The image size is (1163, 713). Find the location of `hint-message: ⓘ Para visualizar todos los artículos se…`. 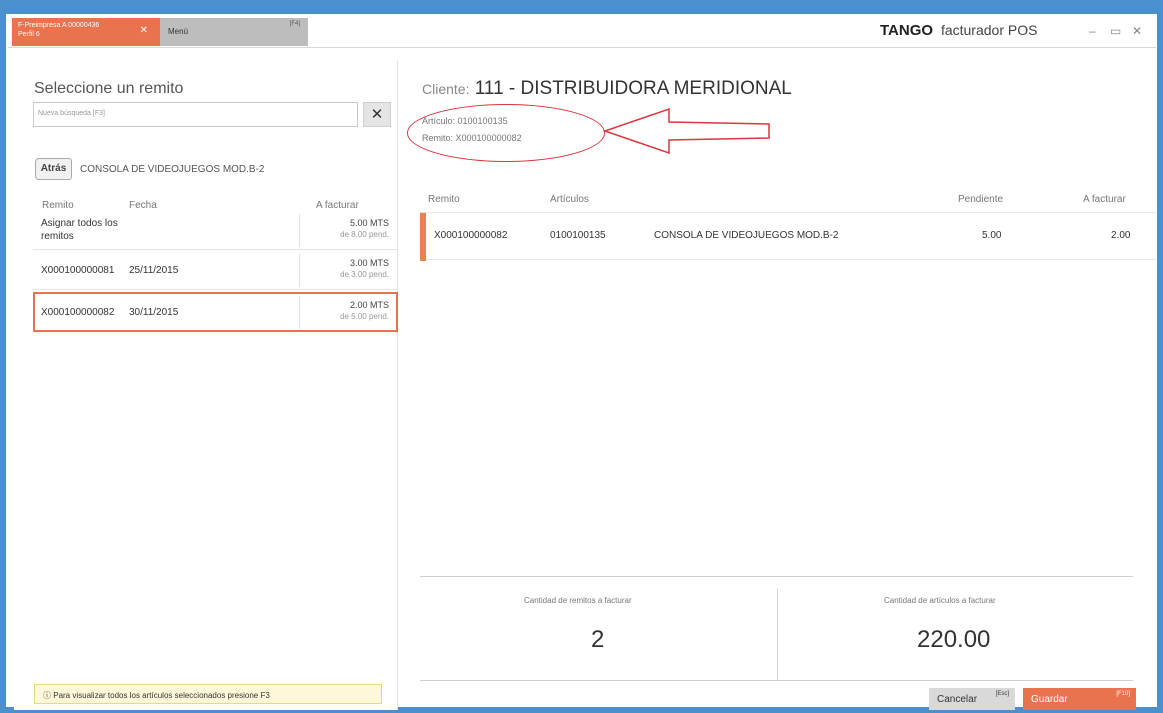

hint-message: ⓘ Para visualizar todos los artículos se… is located at coordinates (208, 694).